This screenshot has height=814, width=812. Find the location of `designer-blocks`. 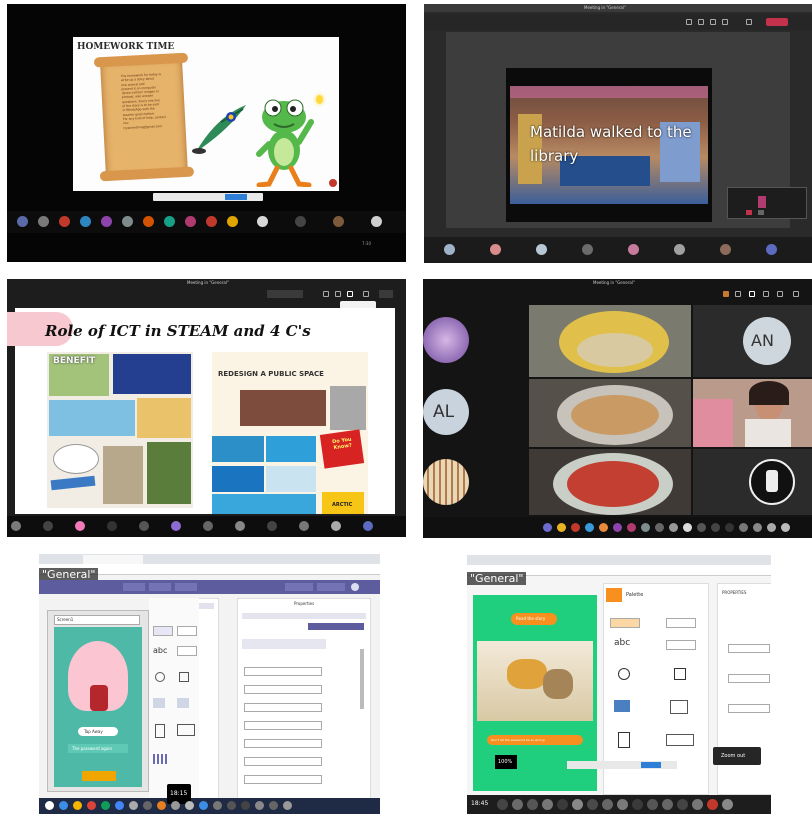

designer-blocks is located at coordinates (330, 587).